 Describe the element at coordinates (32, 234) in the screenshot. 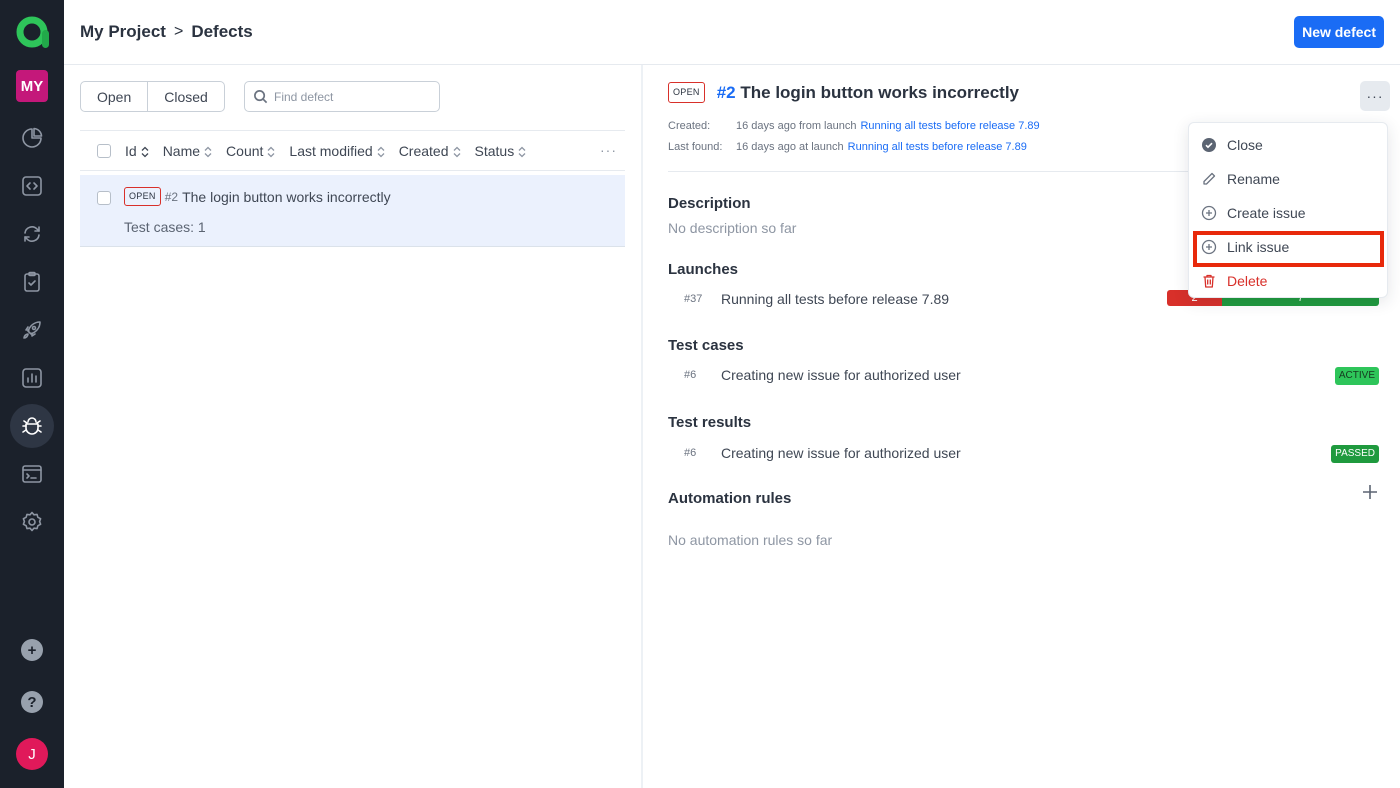

I see `nav-jobs` at that location.